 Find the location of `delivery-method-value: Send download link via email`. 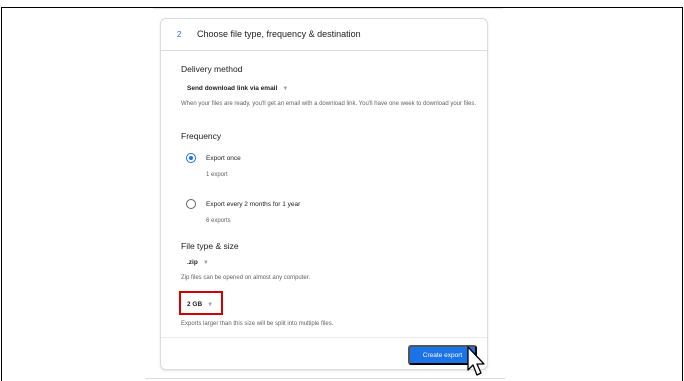

delivery-method-value: Send download link via email is located at coordinates (232, 88).